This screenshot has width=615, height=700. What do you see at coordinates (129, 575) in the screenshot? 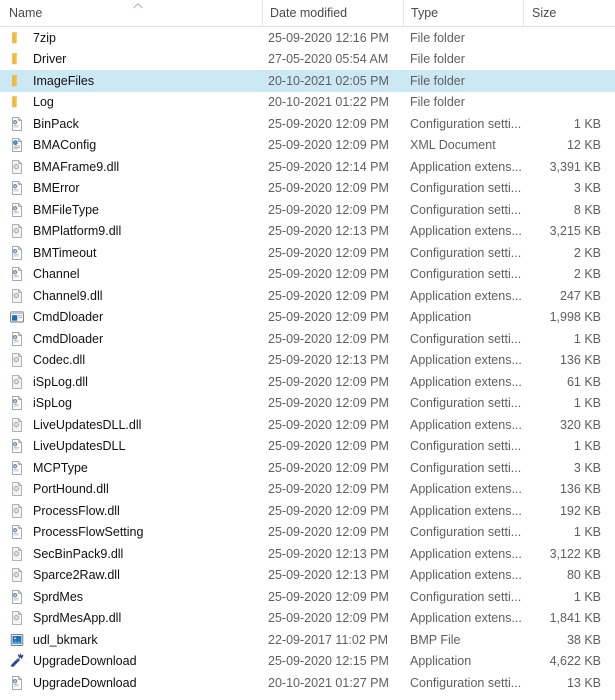
I see `file-name-cell: Sparce2Raw.dll` at bounding box center [129, 575].